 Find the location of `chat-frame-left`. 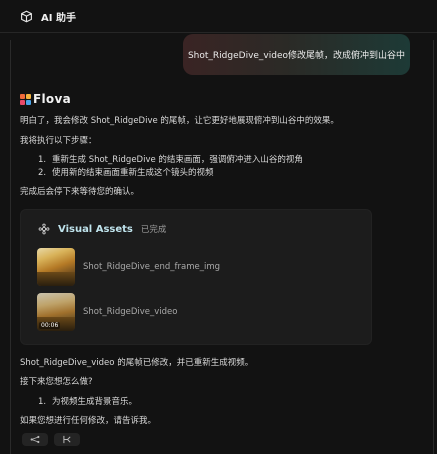

chat-frame-left is located at coordinates (10, 247).